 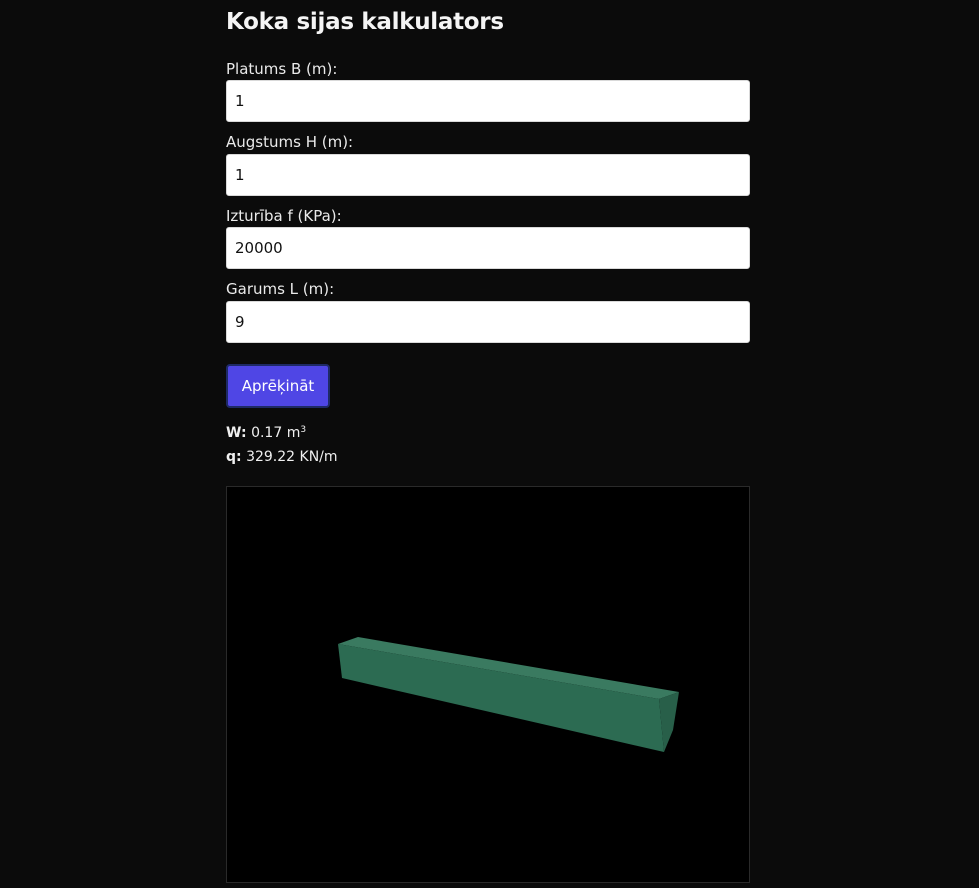 What do you see at coordinates (292, 457) in the screenshot?
I see `q-result-value: 329.22 KN/m` at bounding box center [292, 457].